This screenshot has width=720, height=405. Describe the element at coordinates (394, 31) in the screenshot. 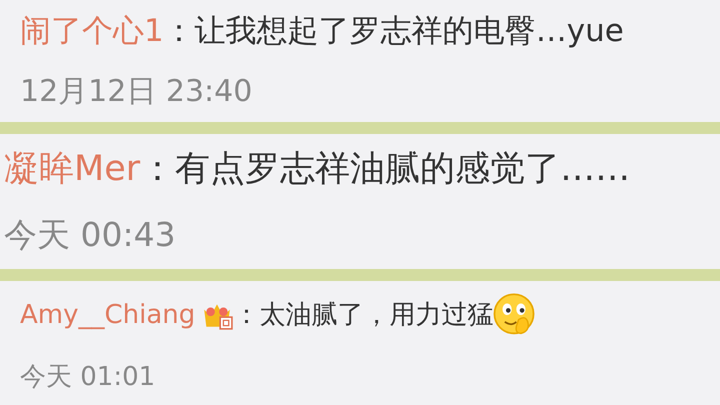

I see `comment-text: ：让我想起了罗志祥的电臀…yue` at that location.